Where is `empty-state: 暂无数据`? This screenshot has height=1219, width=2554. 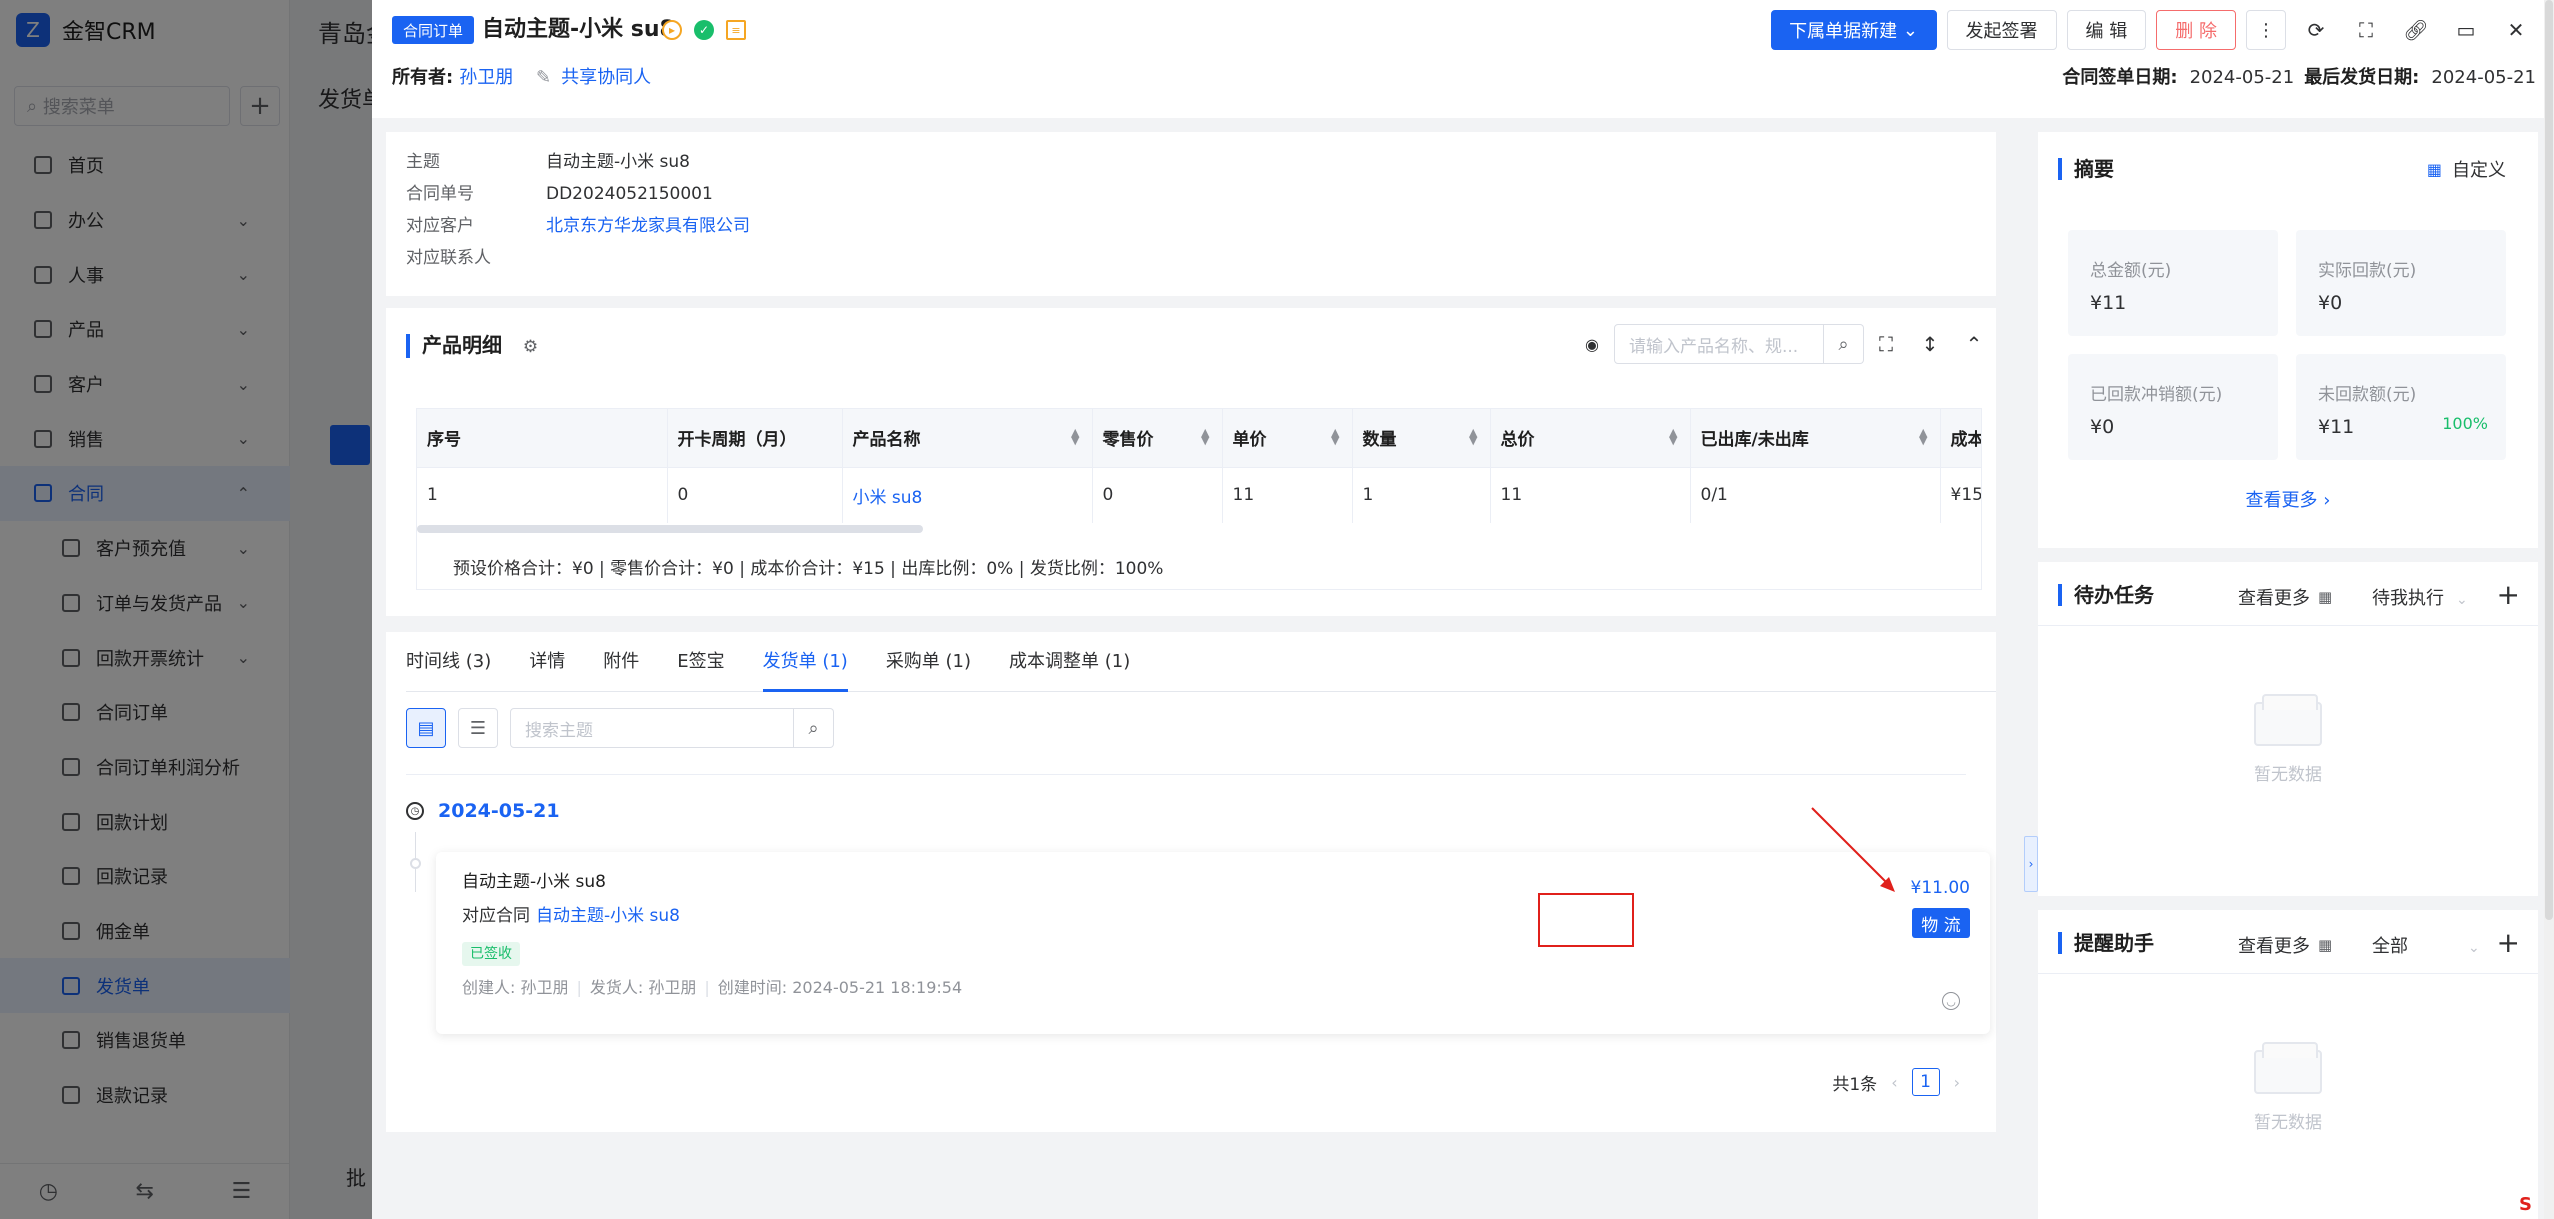 empty-state: 暂无数据 is located at coordinates (2288, 1087).